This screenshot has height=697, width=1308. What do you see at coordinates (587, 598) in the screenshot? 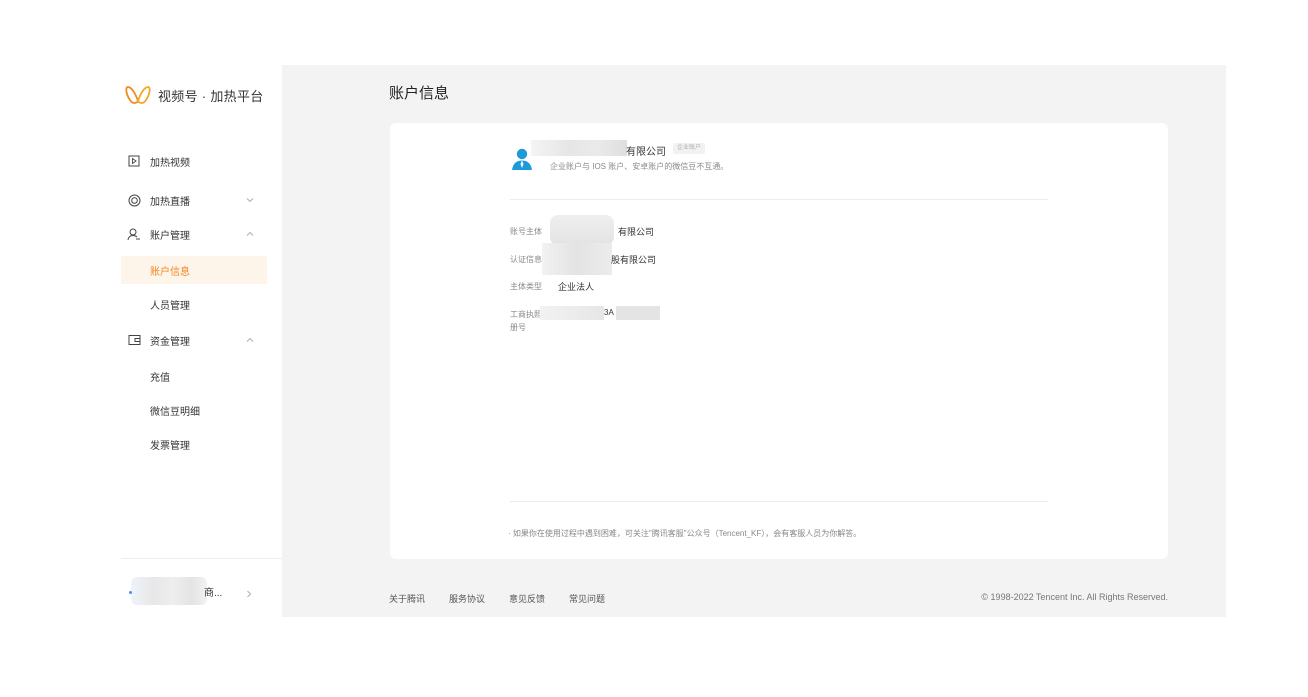
I see `footer-link-faq: 常见问题` at bounding box center [587, 598].